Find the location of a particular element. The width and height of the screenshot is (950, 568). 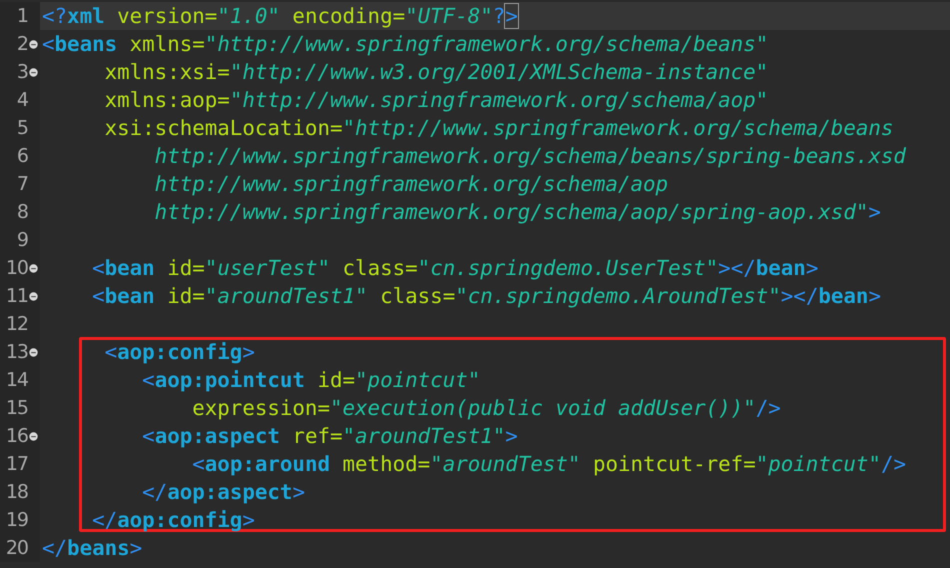

code-line: <bean id="aroundTest1" class="cn.springdemo.AroundTest"></bean> is located at coordinates (486, 296).